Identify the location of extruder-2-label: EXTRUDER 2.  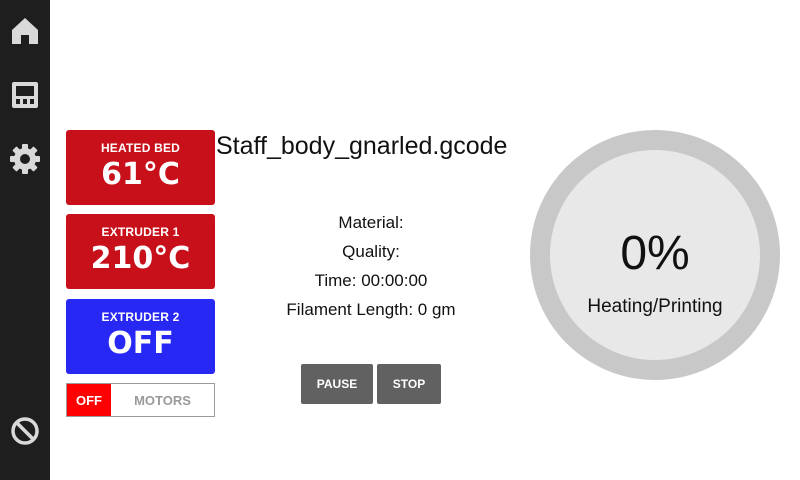
(140, 317).